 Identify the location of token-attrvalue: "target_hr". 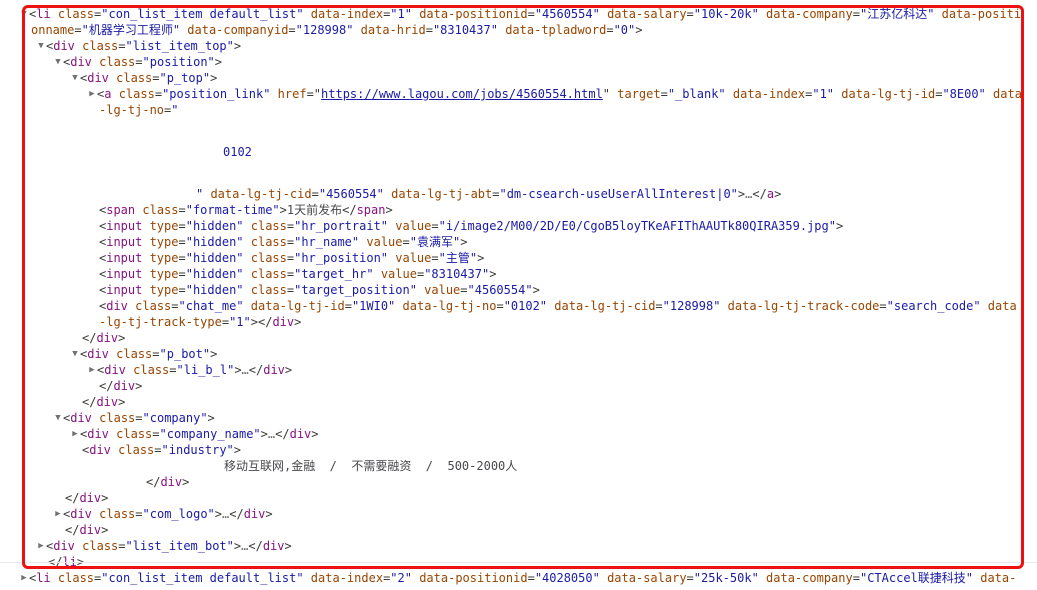
(334, 274).